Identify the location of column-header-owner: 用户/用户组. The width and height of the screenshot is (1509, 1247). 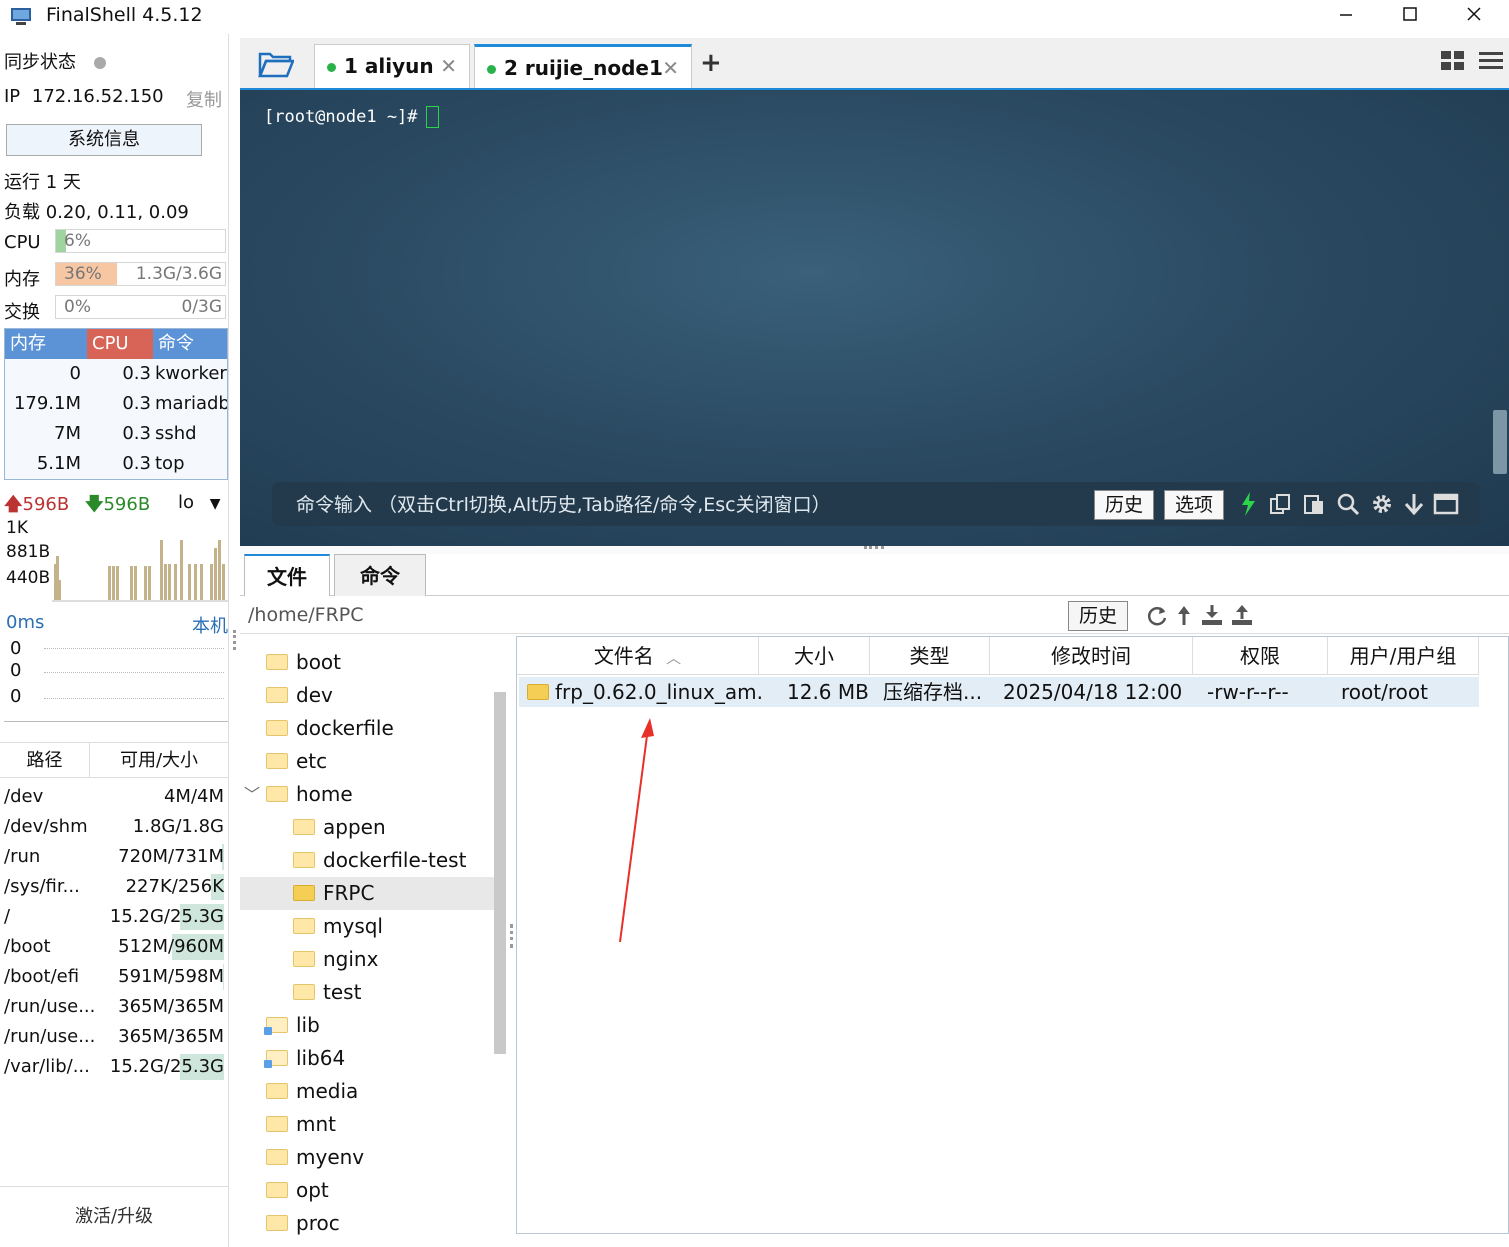
(1403, 656).